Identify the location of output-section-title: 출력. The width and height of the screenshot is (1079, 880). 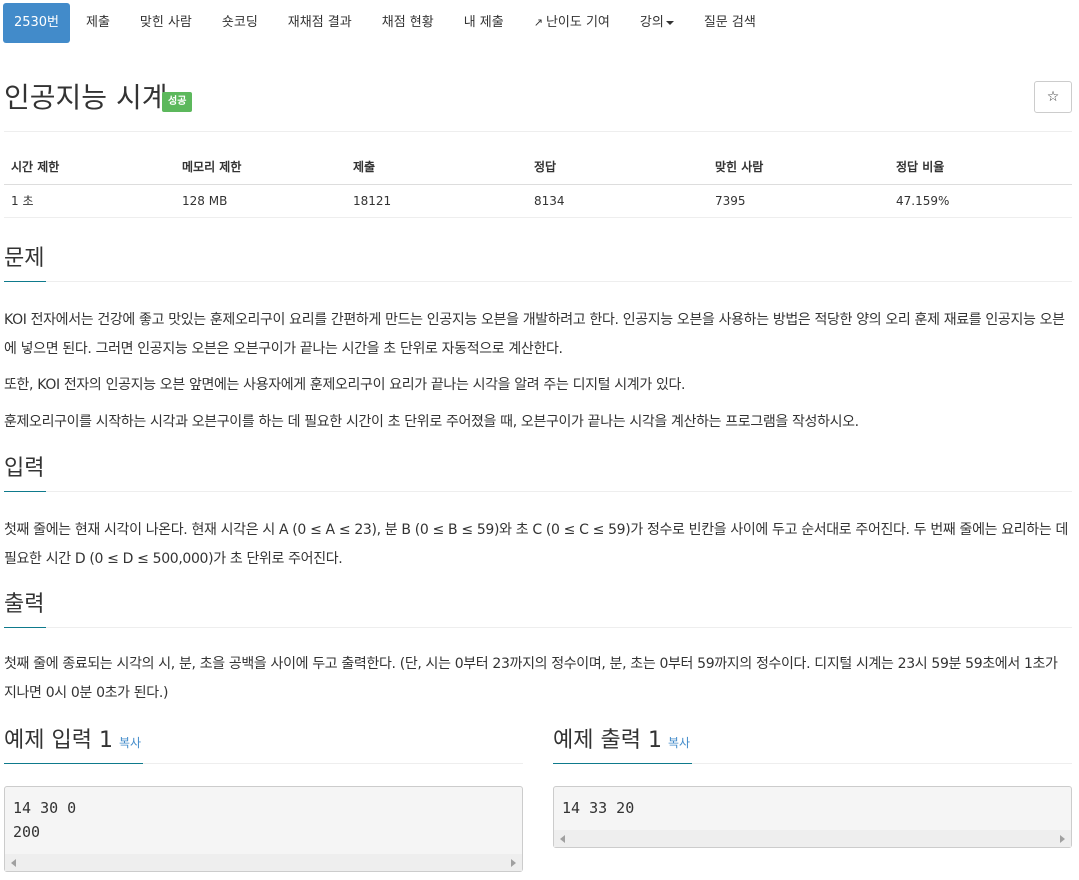
(25, 609).